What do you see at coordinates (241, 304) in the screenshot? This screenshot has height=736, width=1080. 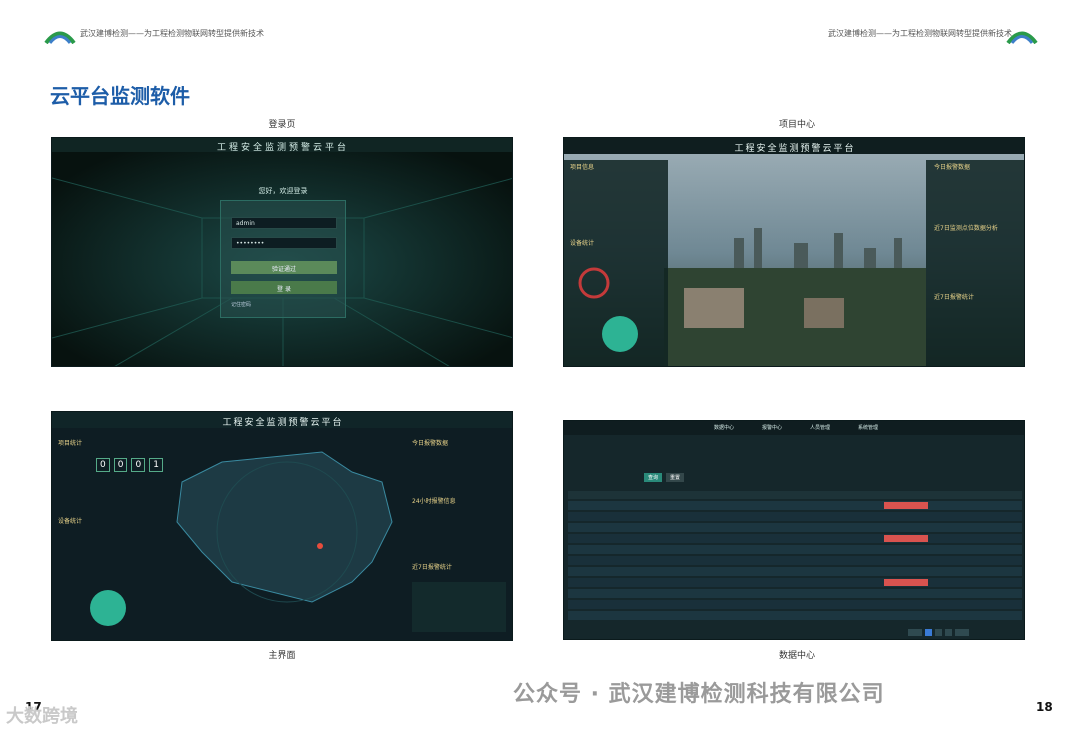 I see `remember-checkbox: 记住密码` at bounding box center [241, 304].